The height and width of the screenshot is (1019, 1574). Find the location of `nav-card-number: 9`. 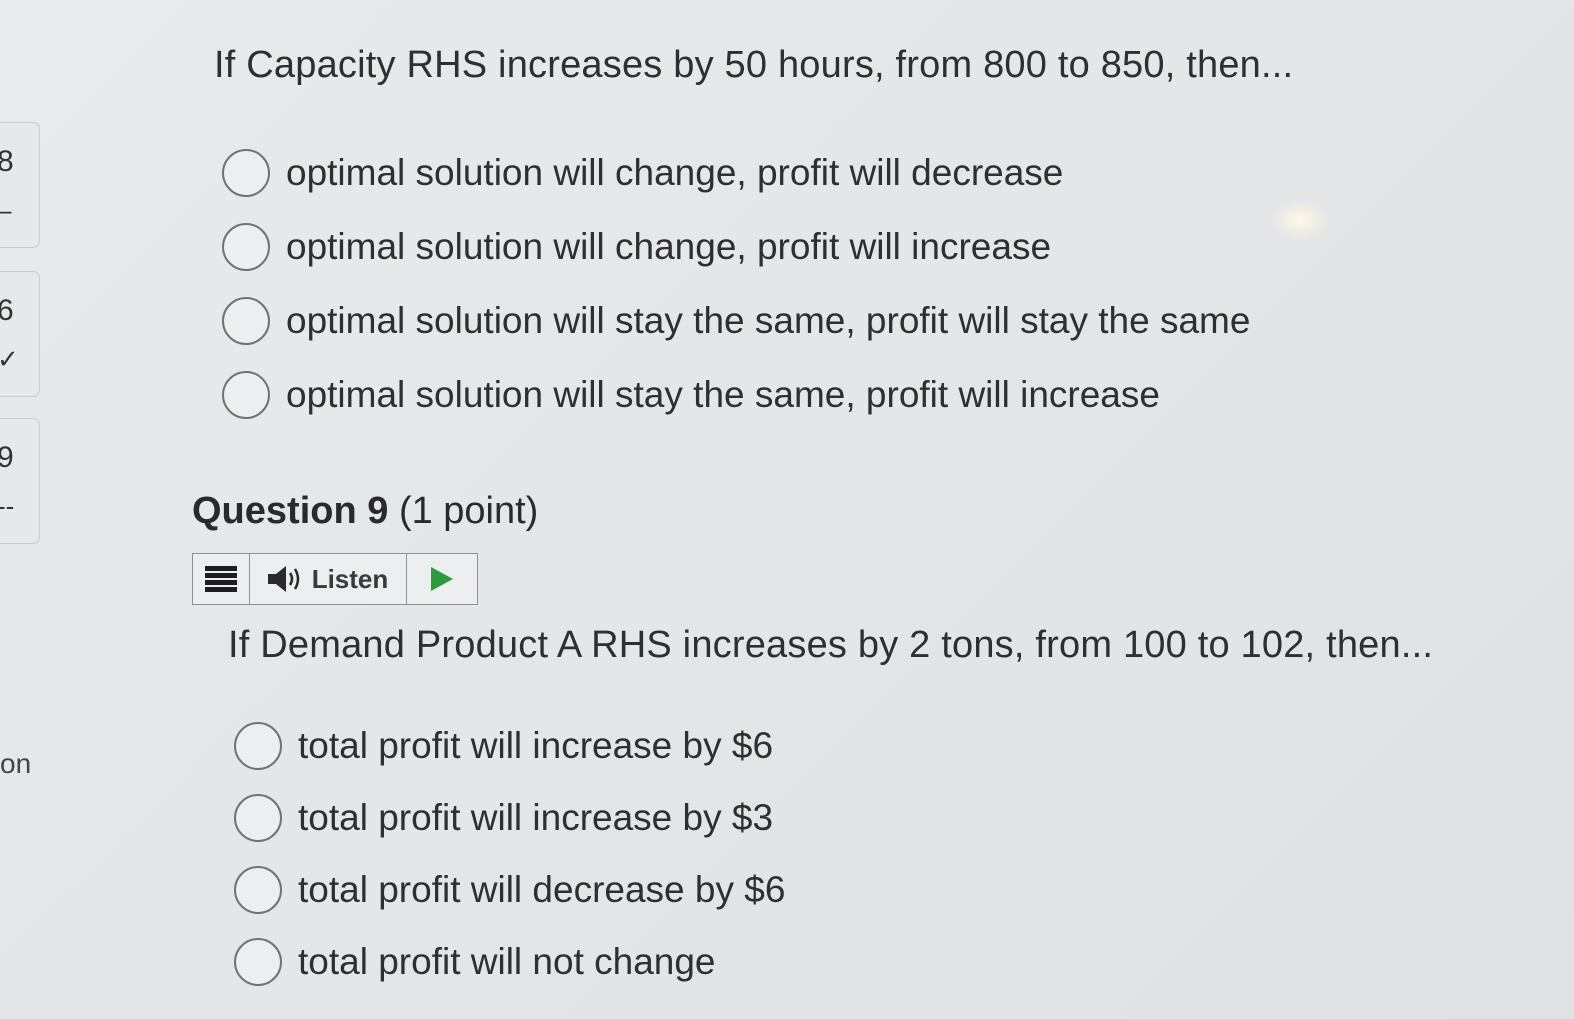

nav-card-number: 9 is located at coordinates (7, 457).